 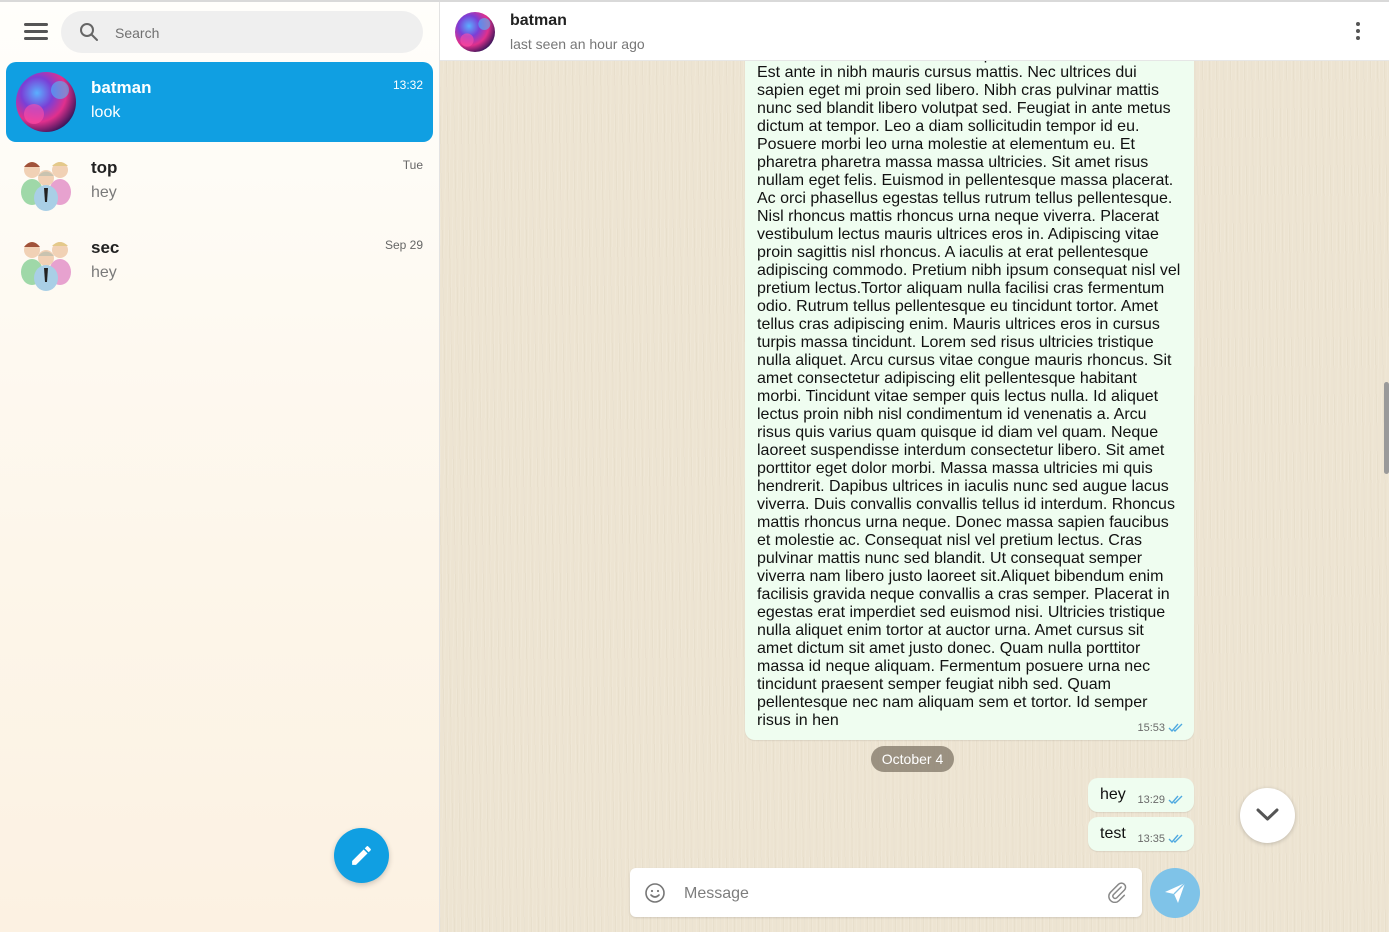 I want to click on send-button, so click(x=1175, y=893).